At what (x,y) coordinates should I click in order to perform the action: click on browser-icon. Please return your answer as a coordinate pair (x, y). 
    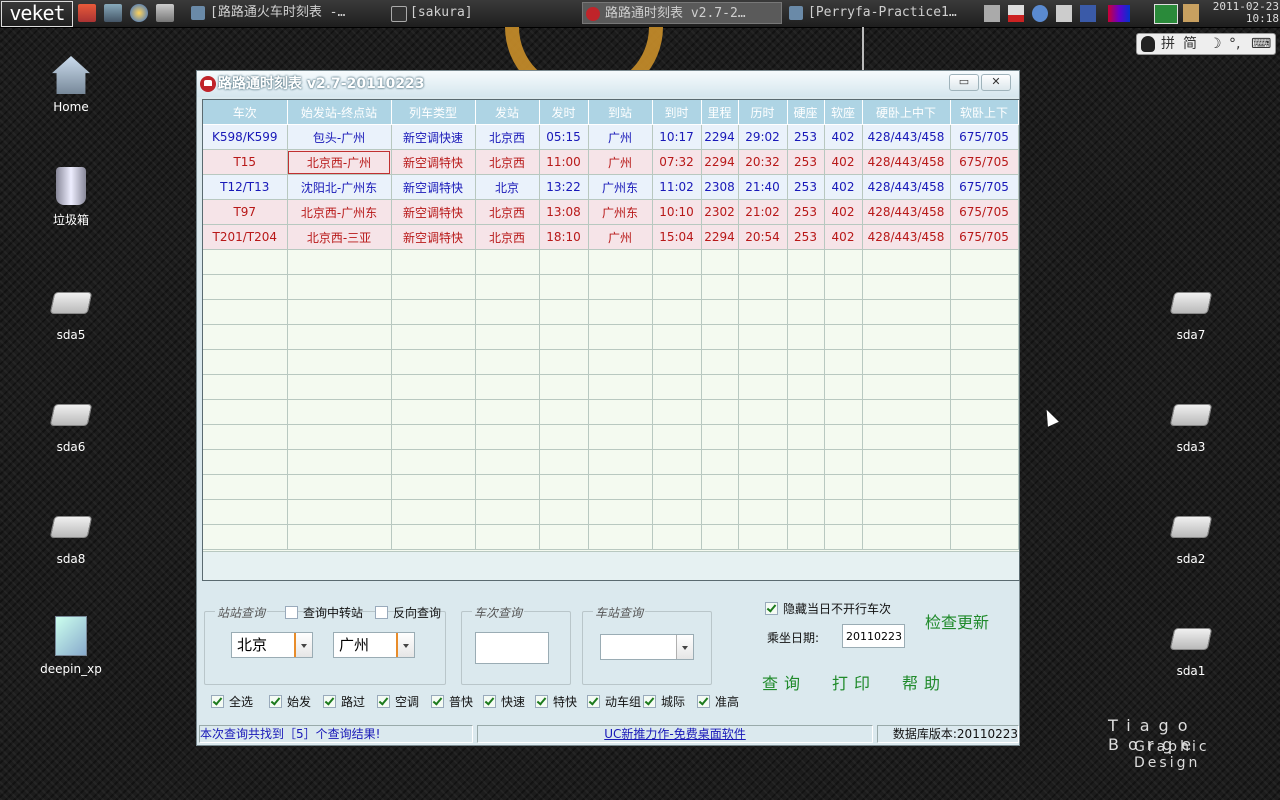
    Looking at the image, I should click on (139, 13).